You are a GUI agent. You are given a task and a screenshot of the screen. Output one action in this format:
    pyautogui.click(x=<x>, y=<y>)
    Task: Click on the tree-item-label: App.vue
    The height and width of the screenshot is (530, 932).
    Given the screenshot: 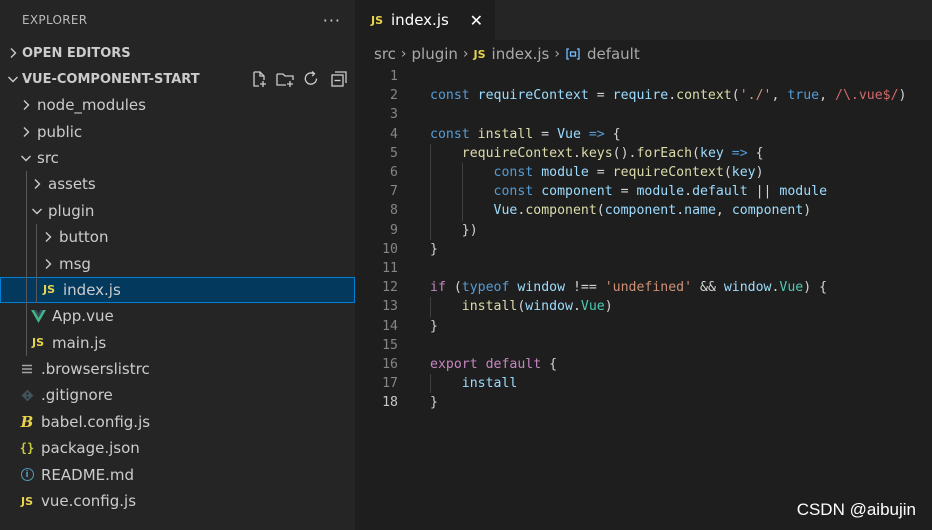 What is the action you would take?
    pyautogui.click(x=83, y=316)
    